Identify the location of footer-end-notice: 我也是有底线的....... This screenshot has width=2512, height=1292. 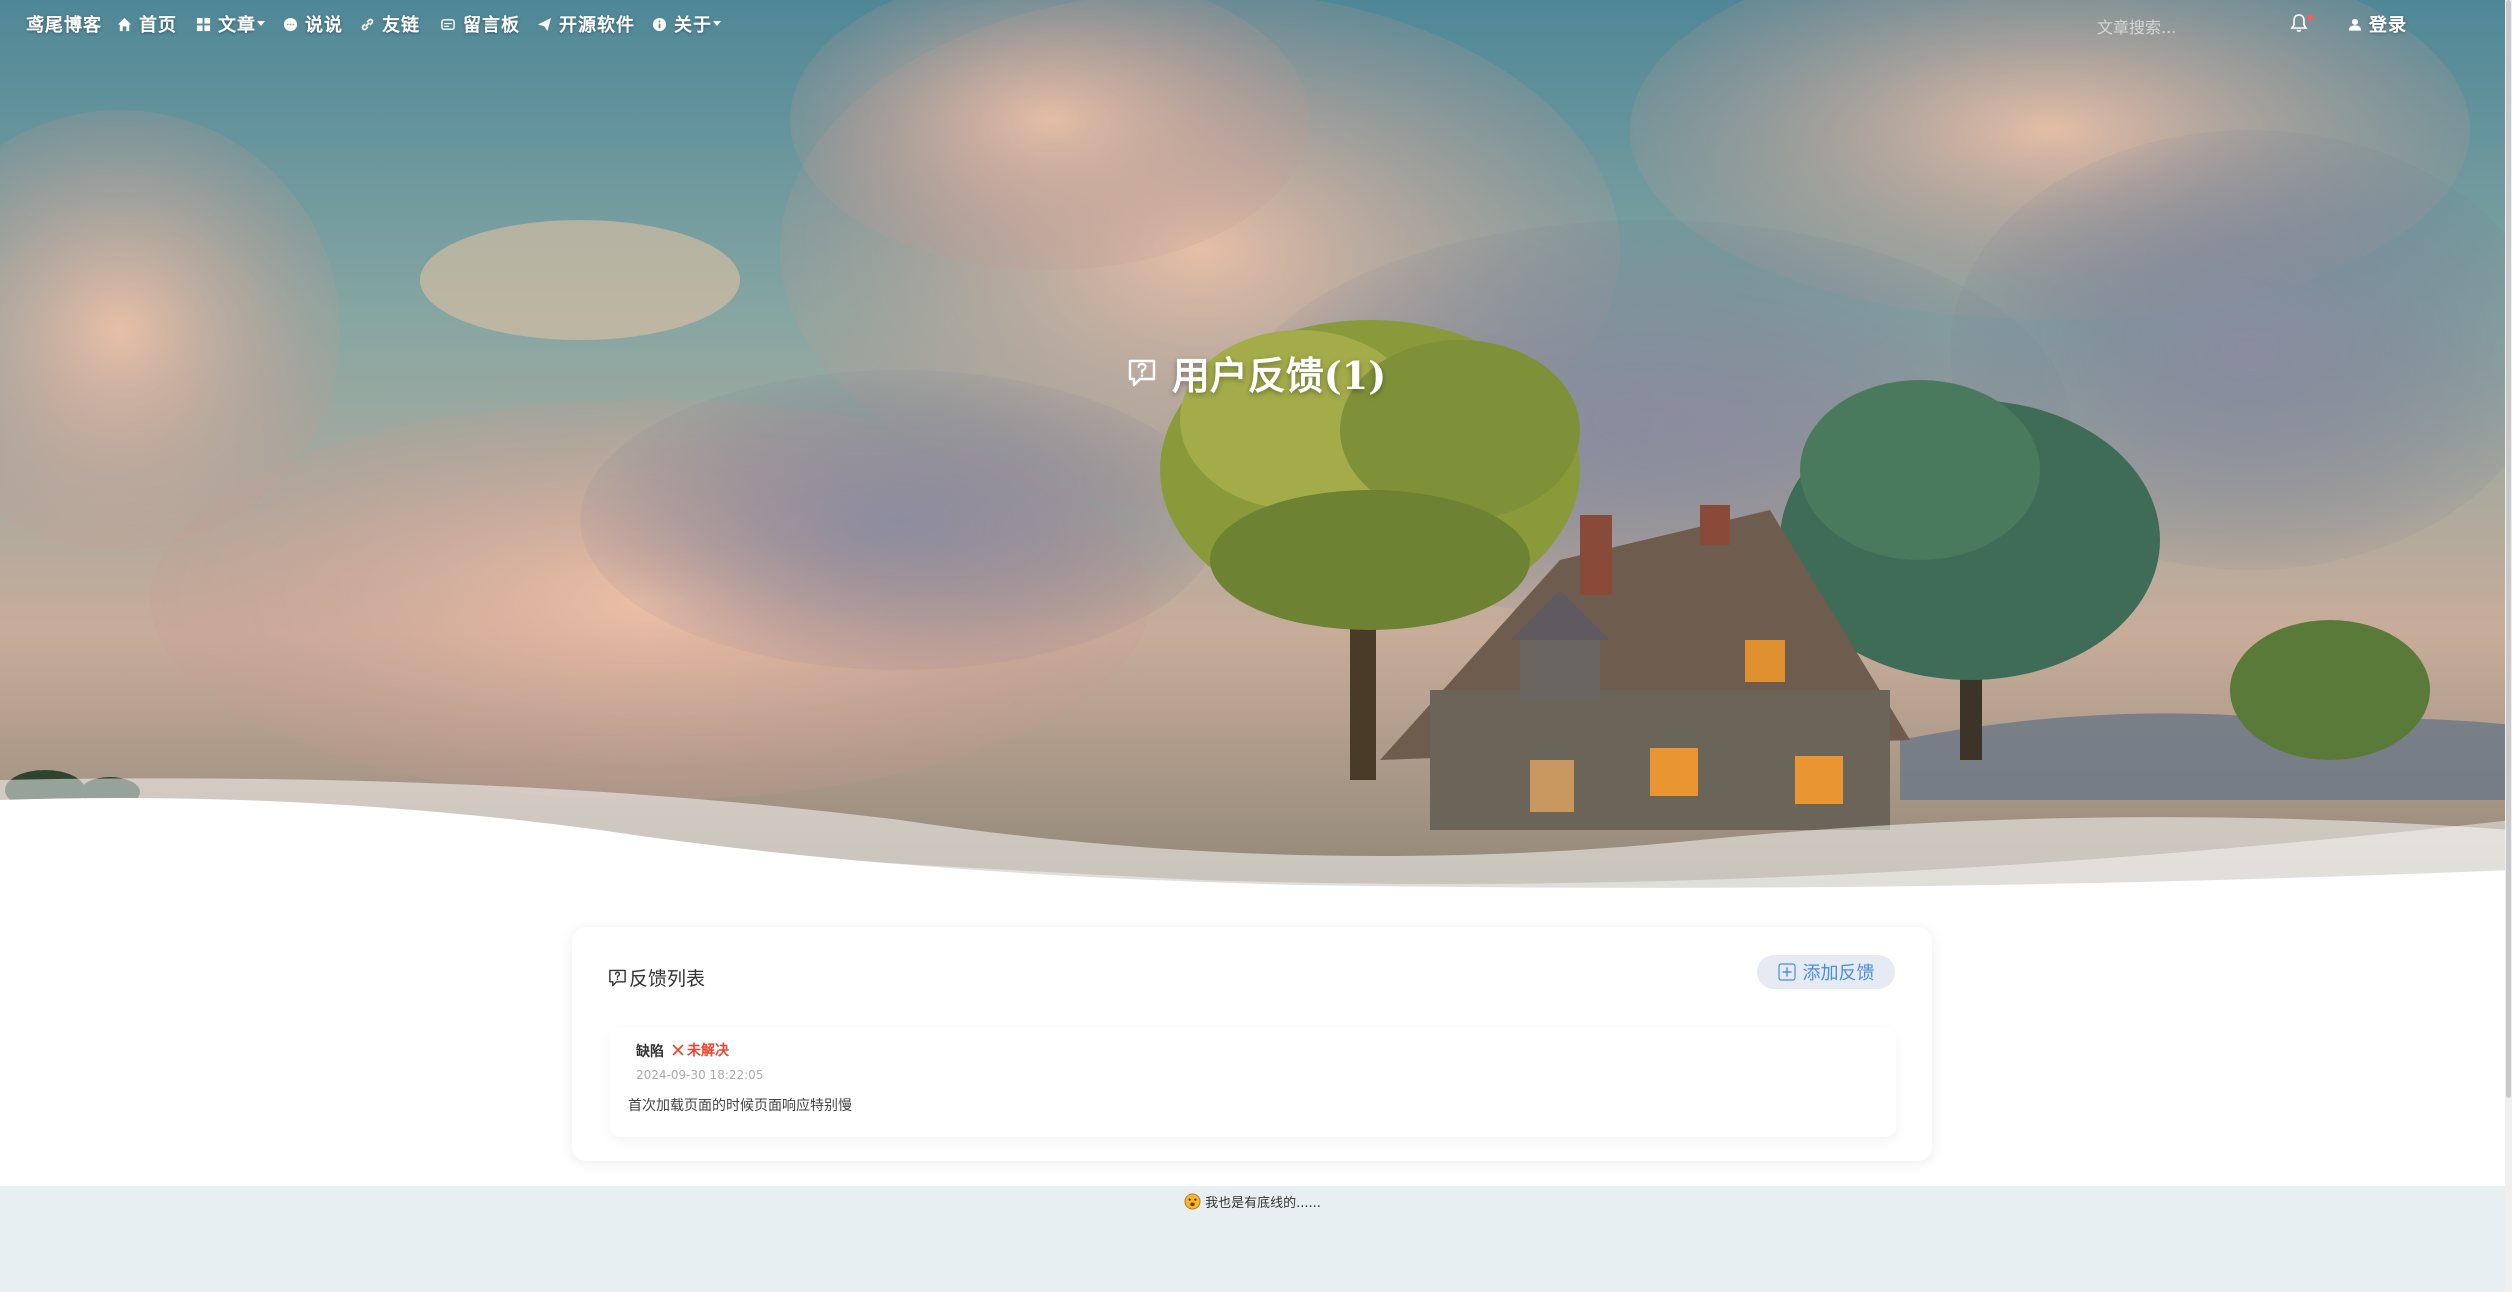
(1252, 1201).